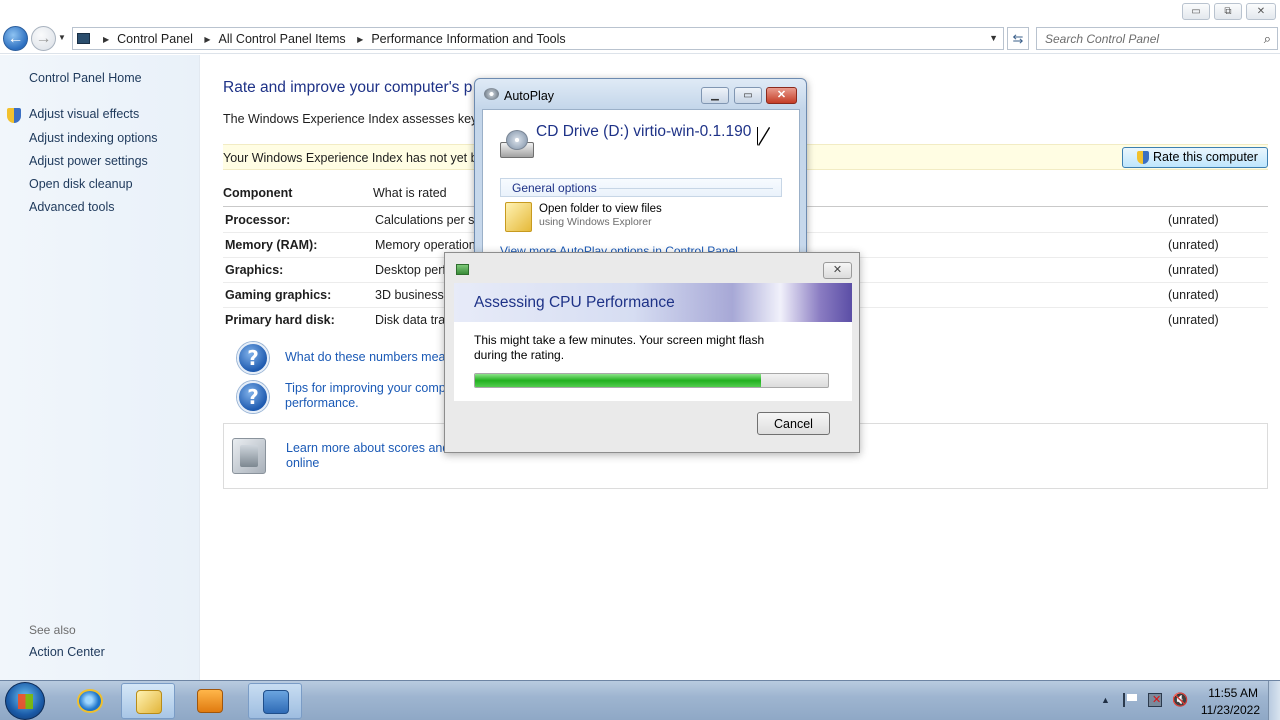 This screenshot has height=720, width=1280. I want to click on help-link-text: Tips for improving your comp, so click(365, 388).